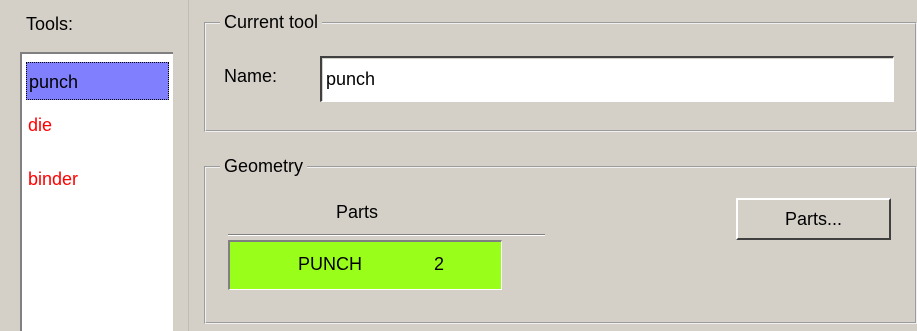 The height and width of the screenshot is (331, 917). Describe the element at coordinates (357, 212) in the screenshot. I see `parts-column-header: Parts` at that location.